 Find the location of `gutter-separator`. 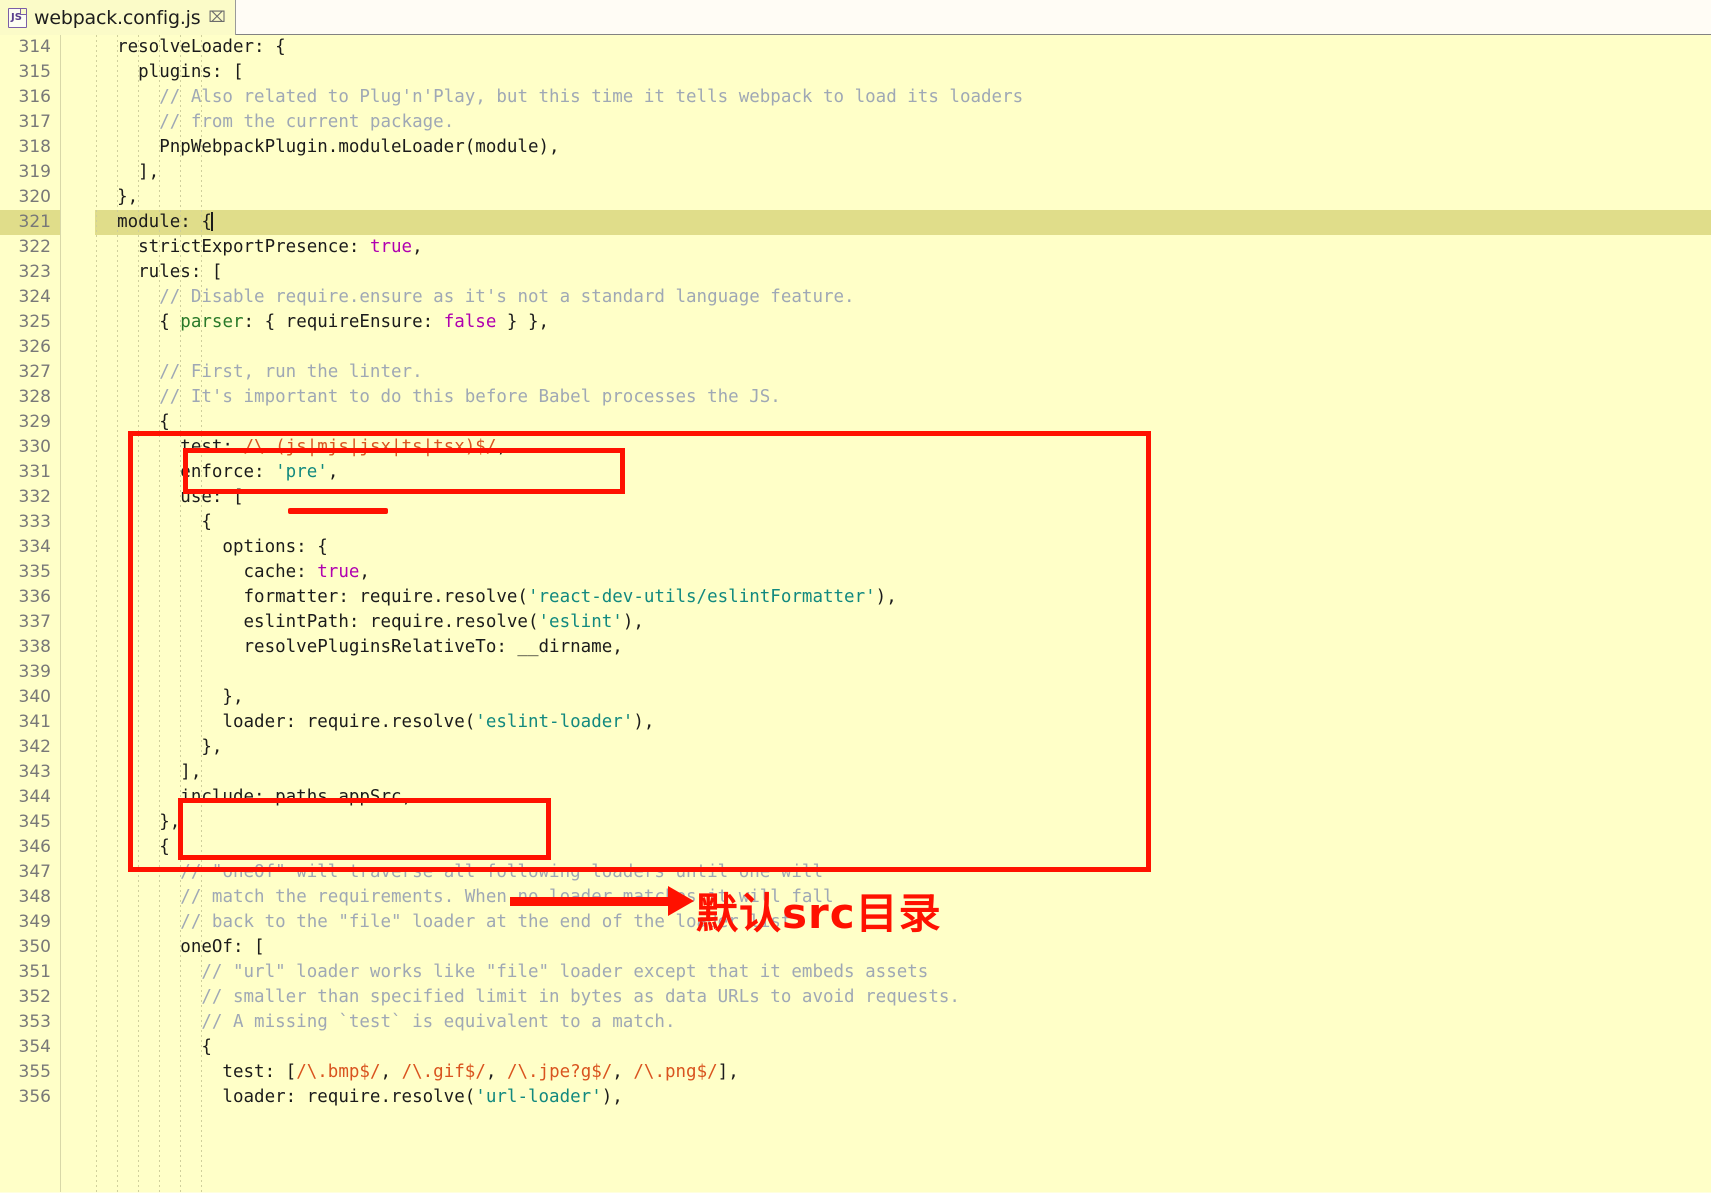

gutter-separator is located at coordinates (60, 613).